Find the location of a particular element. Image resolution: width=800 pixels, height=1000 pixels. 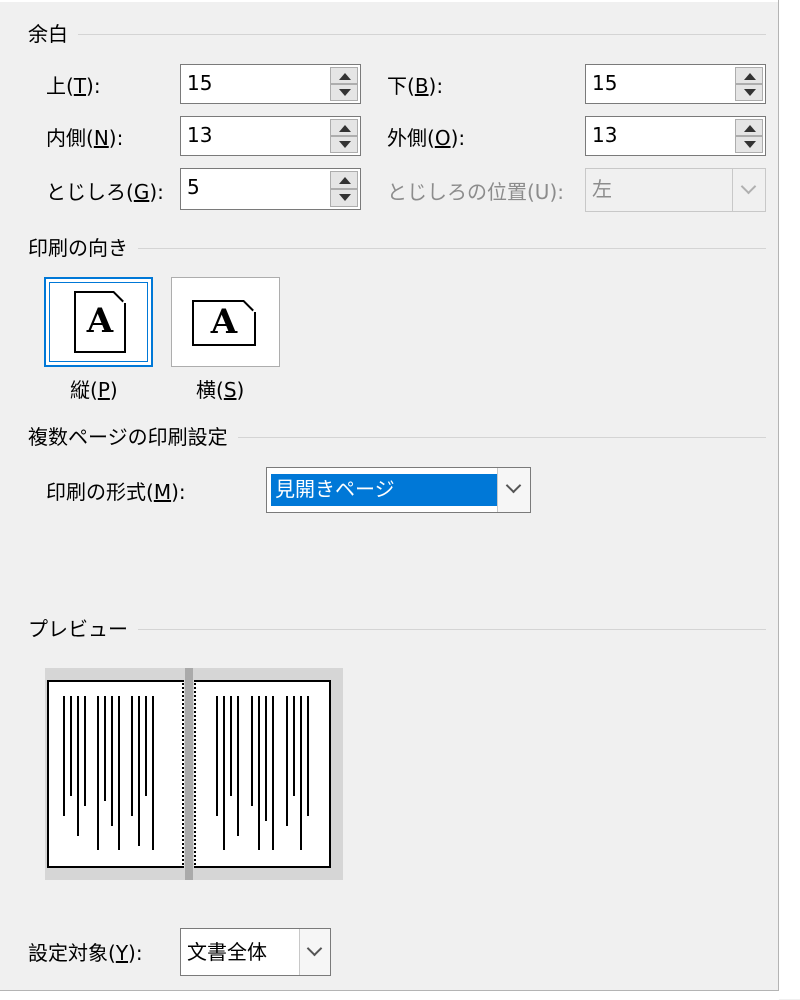

gutter-position-select: 左 is located at coordinates (675, 190).